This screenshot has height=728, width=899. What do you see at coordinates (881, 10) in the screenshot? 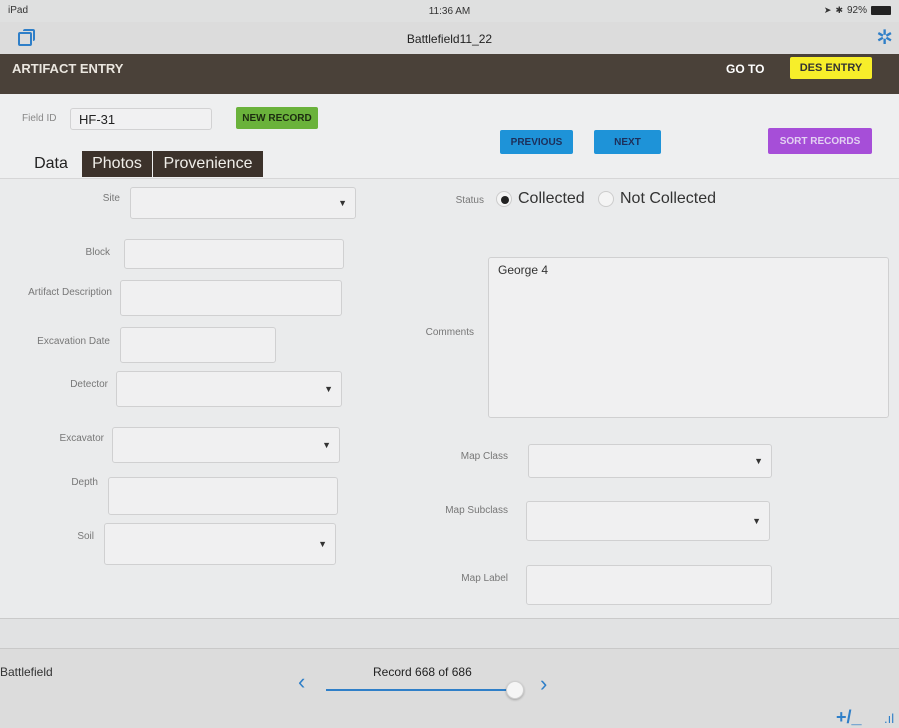
I see `battery-icon` at bounding box center [881, 10].